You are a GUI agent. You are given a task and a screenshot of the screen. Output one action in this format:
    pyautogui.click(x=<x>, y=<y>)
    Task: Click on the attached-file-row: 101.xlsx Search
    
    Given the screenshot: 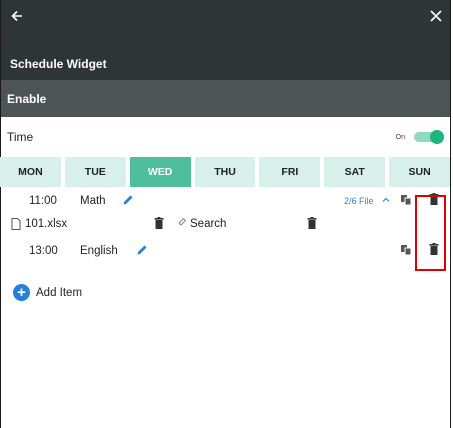 What is the action you would take?
    pyautogui.click(x=225, y=227)
    